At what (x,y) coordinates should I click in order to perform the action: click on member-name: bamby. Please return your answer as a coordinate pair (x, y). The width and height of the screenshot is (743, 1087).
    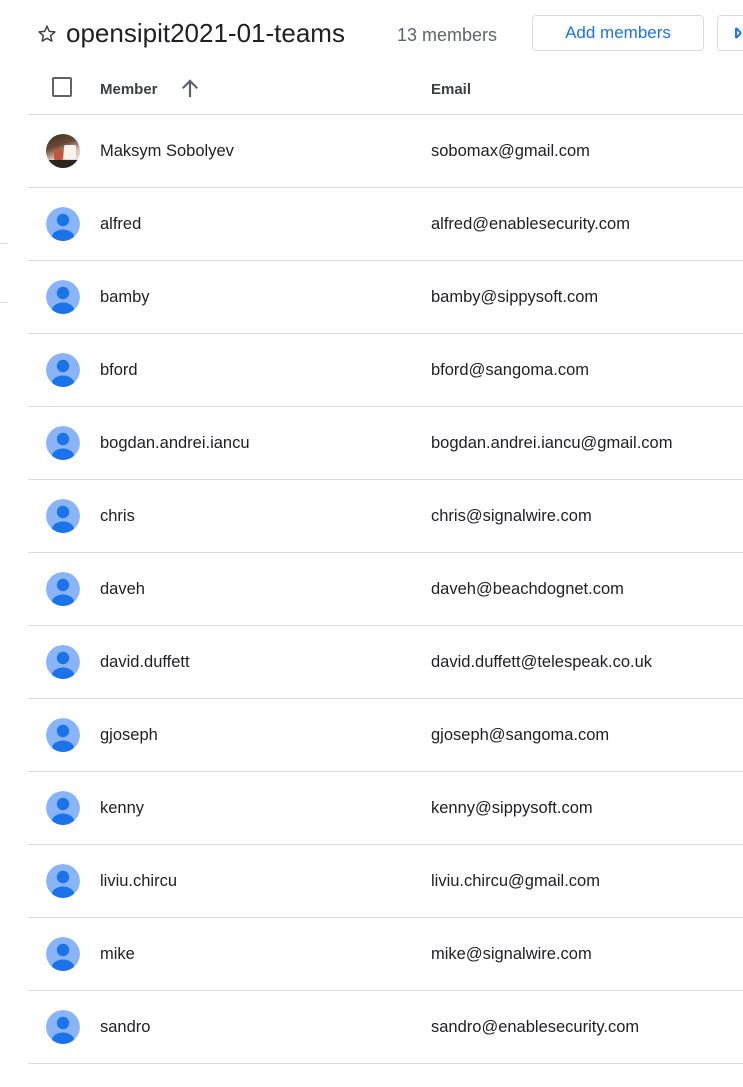
    Looking at the image, I should click on (125, 297).